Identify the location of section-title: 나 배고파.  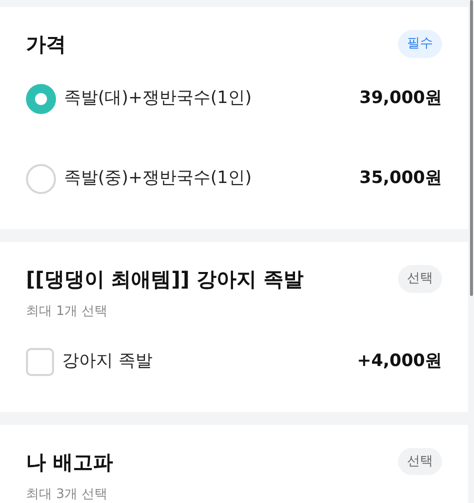
(69, 462).